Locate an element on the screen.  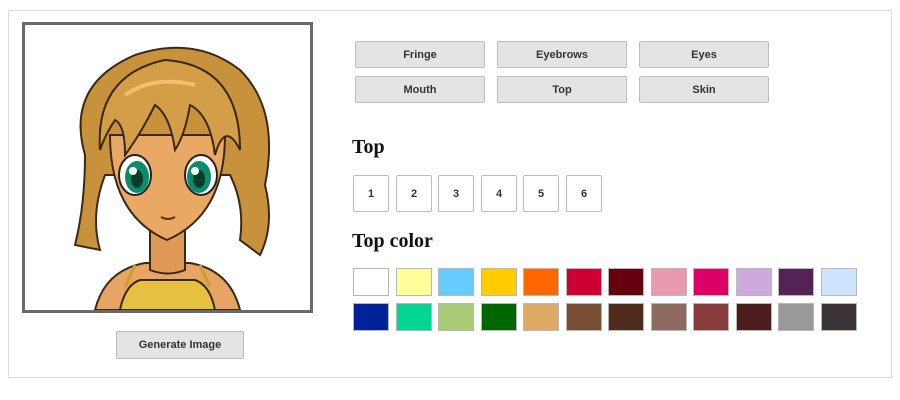
style-section-heading: Top is located at coordinates (368, 147).